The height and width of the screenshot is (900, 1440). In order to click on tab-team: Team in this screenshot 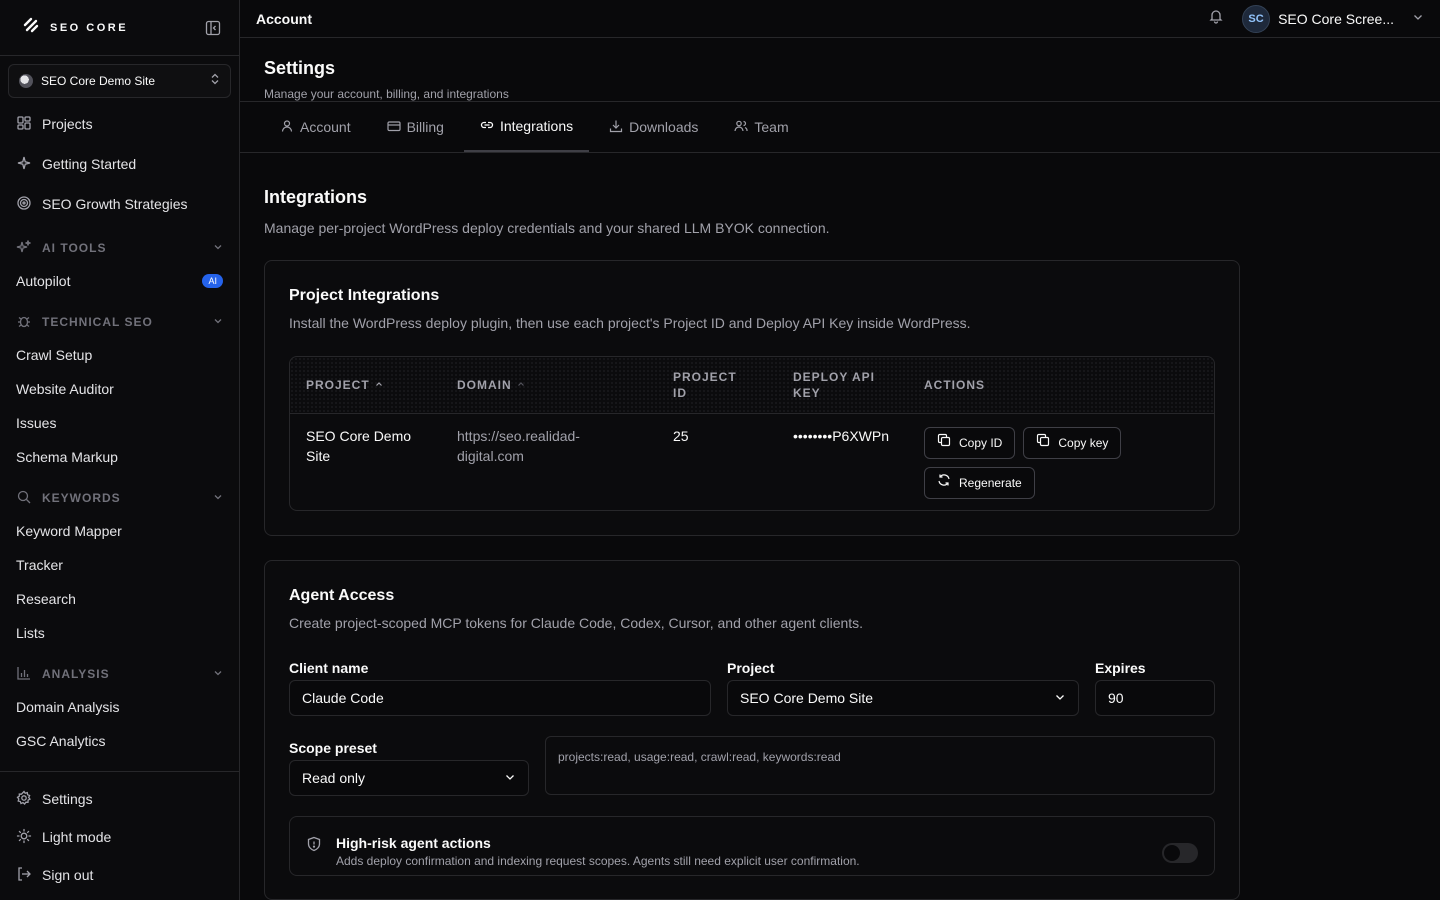, I will do `click(761, 127)`.